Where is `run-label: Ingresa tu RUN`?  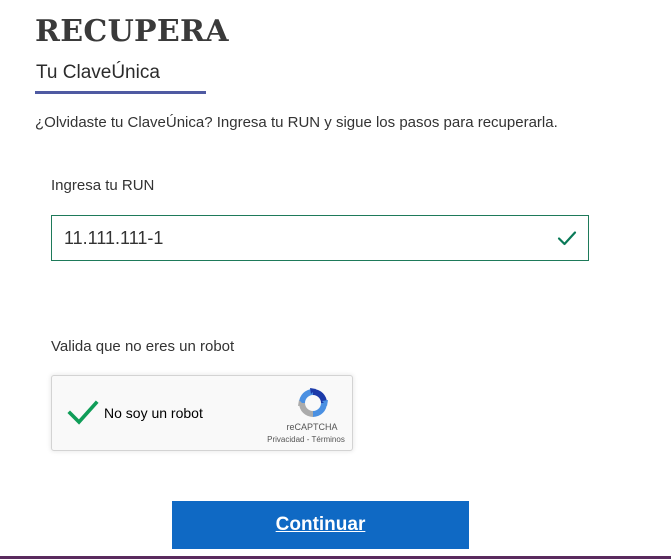
run-label: Ingresa tu RUN is located at coordinates (103, 185).